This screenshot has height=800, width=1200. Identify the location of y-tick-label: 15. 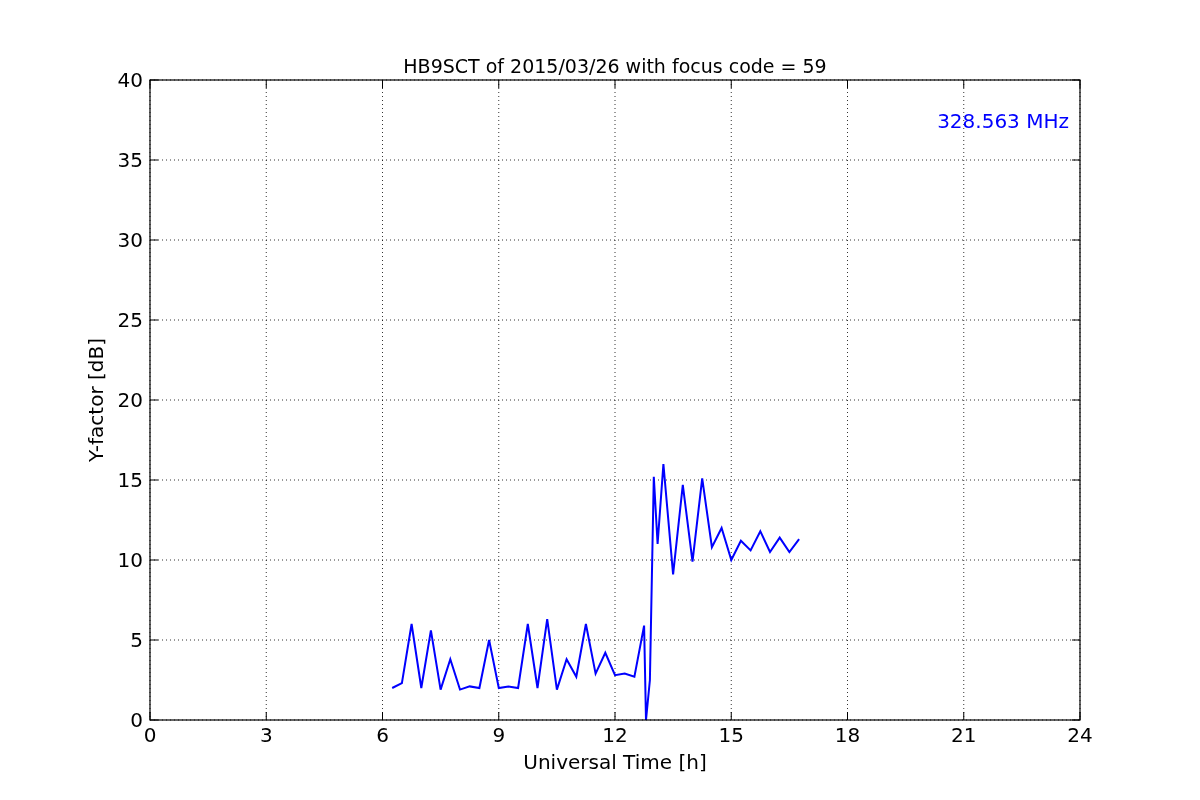
(130, 480).